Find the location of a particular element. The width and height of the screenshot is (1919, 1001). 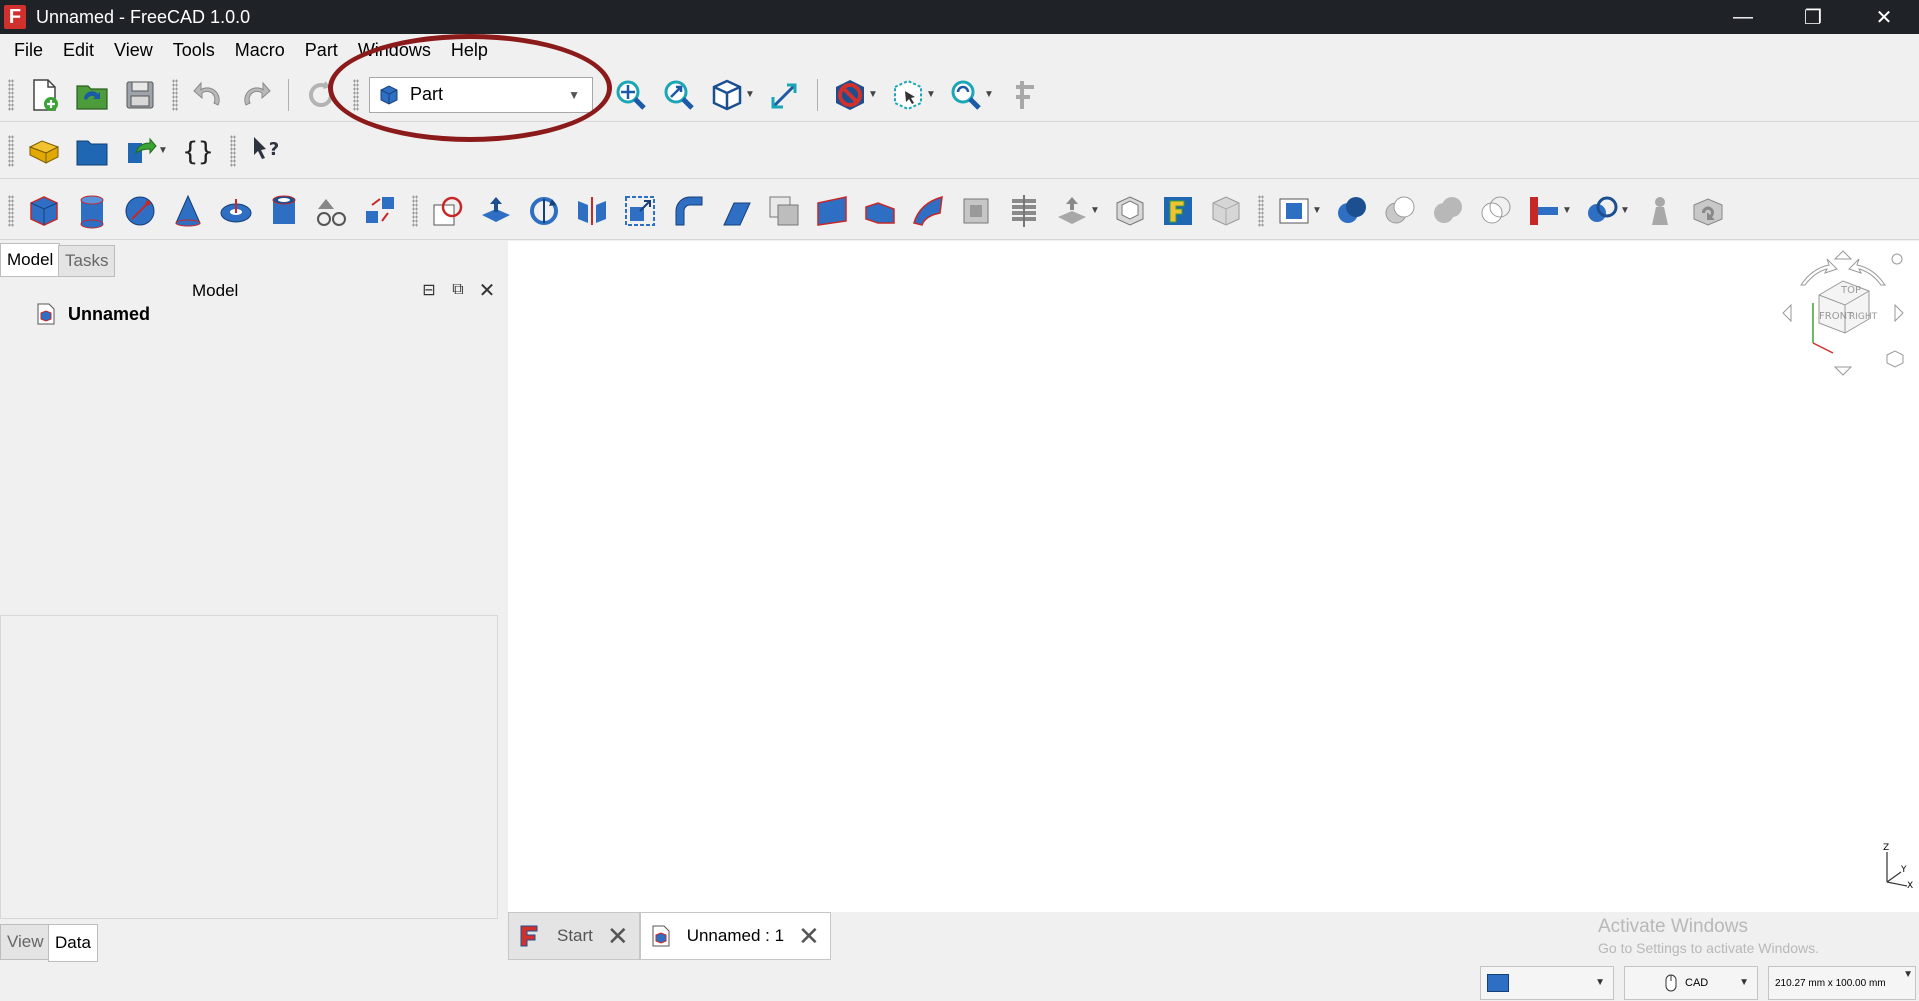

draw-style-status-selector: ▼ is located at coordinates (1547, 983).